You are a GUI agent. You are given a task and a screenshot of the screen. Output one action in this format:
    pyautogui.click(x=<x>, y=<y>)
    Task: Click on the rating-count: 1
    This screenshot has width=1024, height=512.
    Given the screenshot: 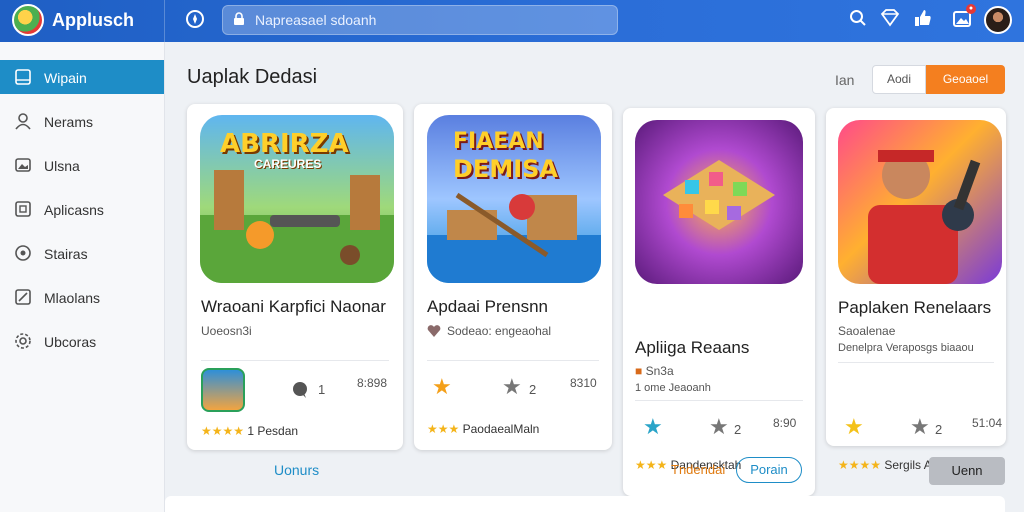 What is the action you would take?
    pyautogui.click(x=322, y=389)
    